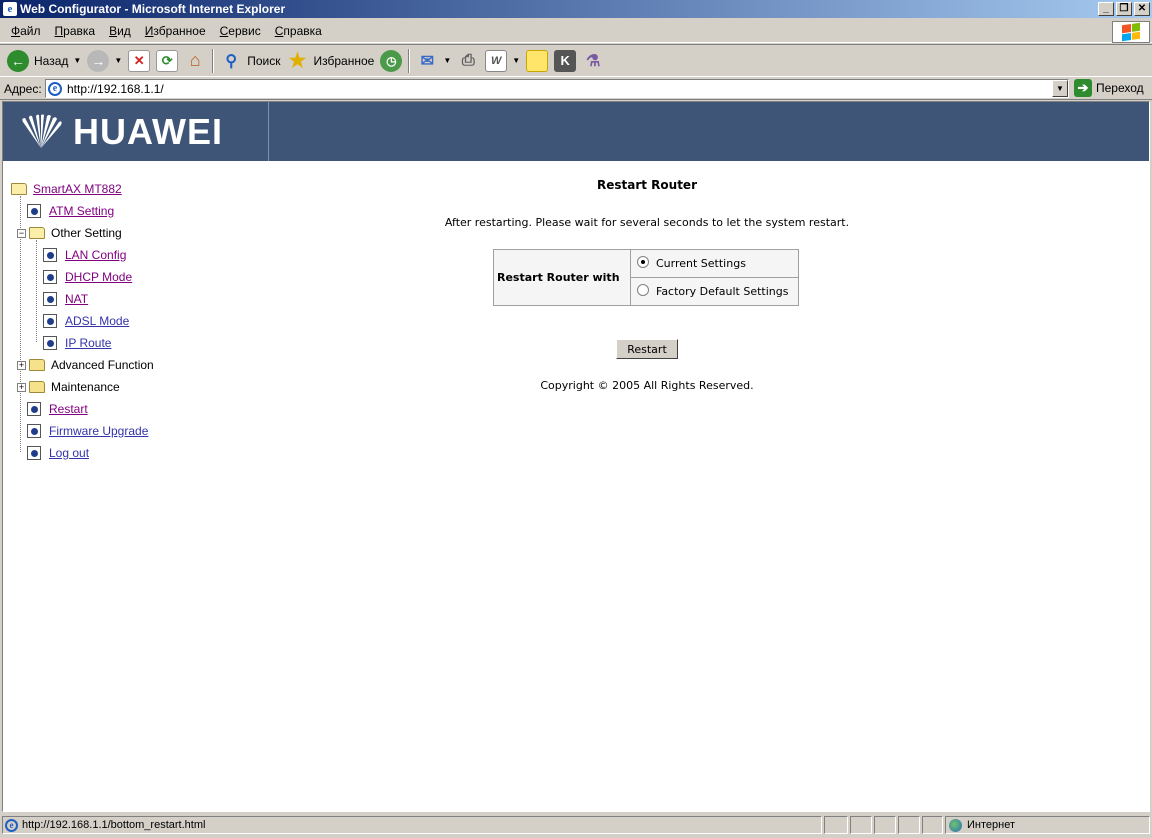 The image size is (1152, 838). Describe the element at coordinates (95, 255) in the screenshot. I see `tree-link-lan: LAN Config` at that location.